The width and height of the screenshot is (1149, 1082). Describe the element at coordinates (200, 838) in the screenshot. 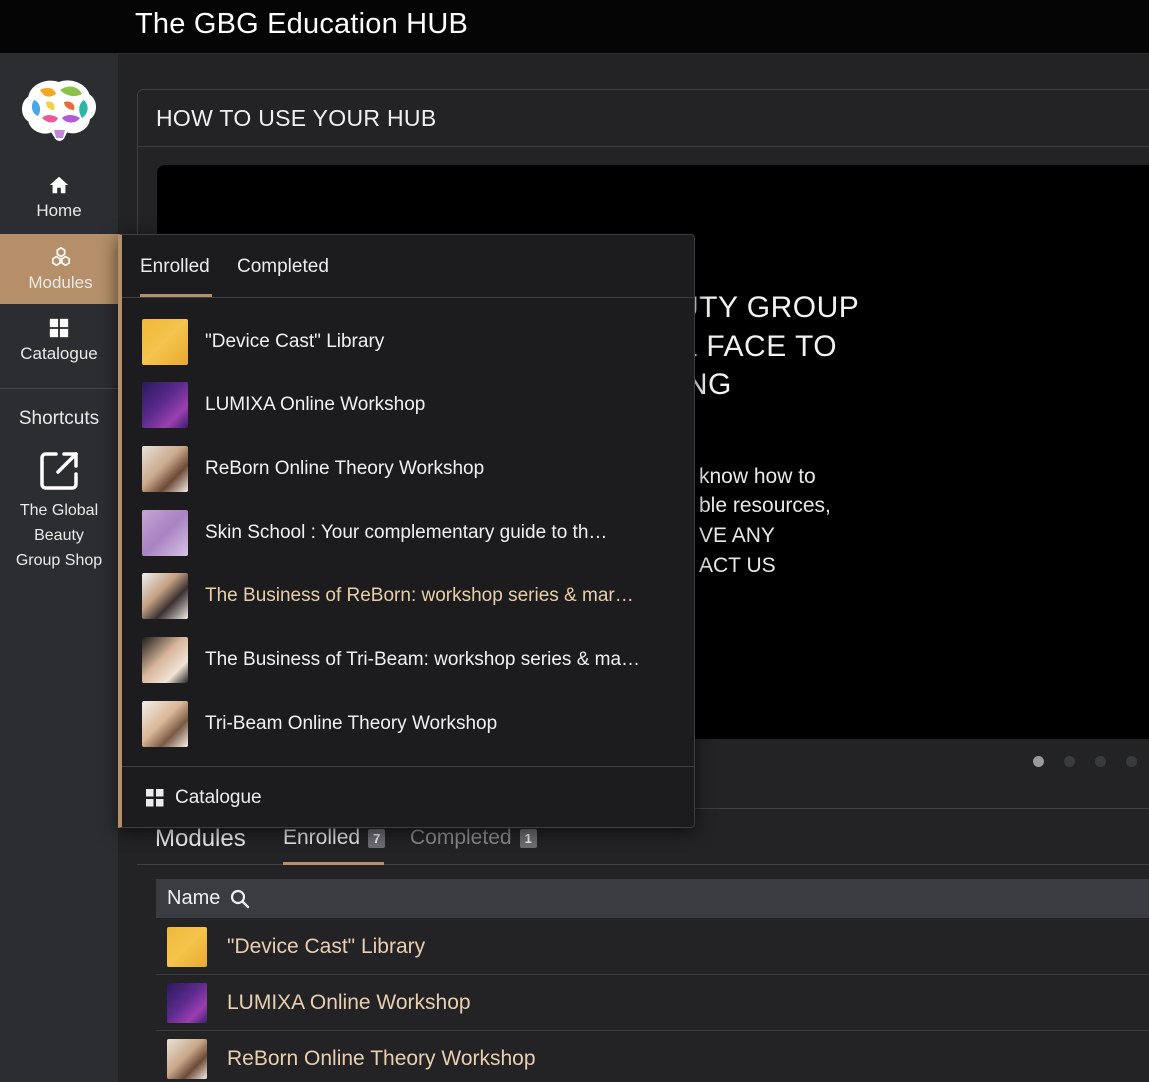

I see `modules-title: Modules` at that location.